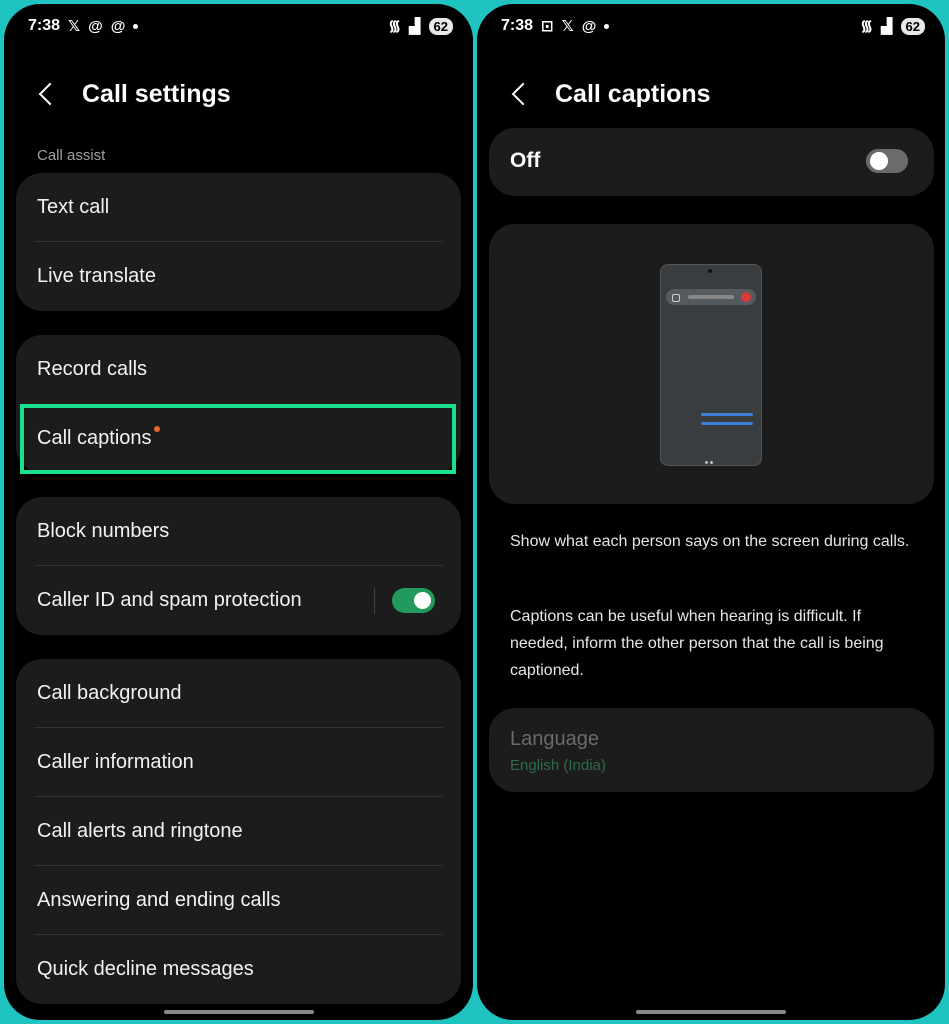 The height and width of the screenshot is (1024, 949). I want to click on menu-item-label: Block numbers, so click(103, 531).